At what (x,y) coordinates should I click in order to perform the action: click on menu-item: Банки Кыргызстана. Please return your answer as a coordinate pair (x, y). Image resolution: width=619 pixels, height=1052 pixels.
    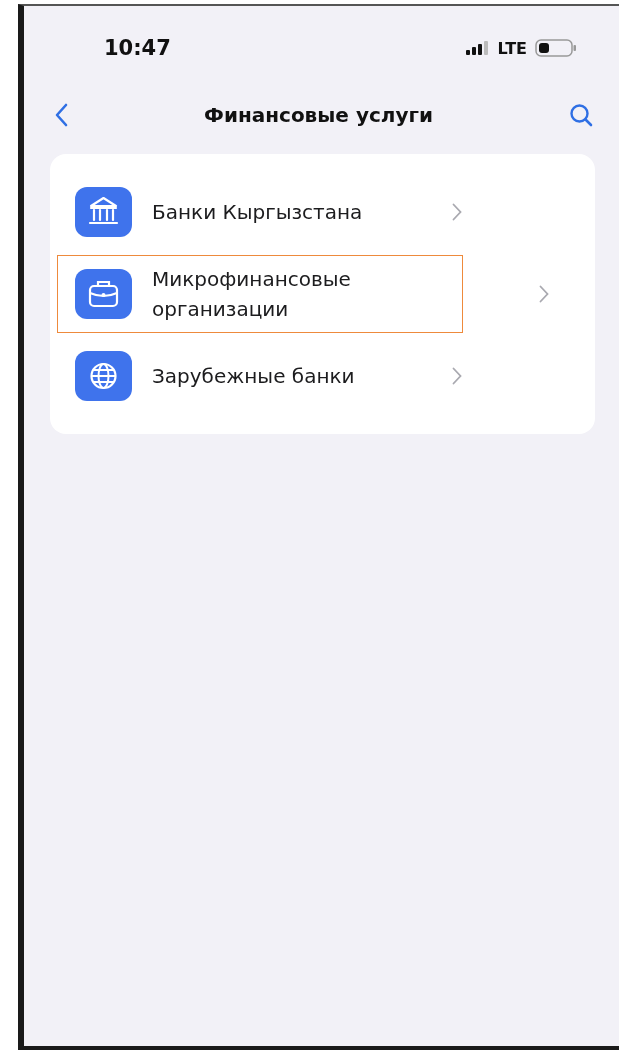
    Looking at the image, I should click on (322, 212).